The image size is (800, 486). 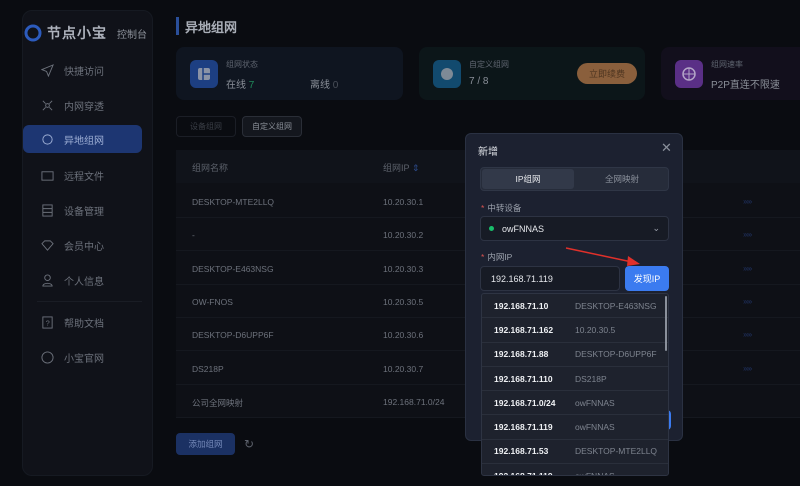 I want to click on globe-icon, so click(x=689, y=74).